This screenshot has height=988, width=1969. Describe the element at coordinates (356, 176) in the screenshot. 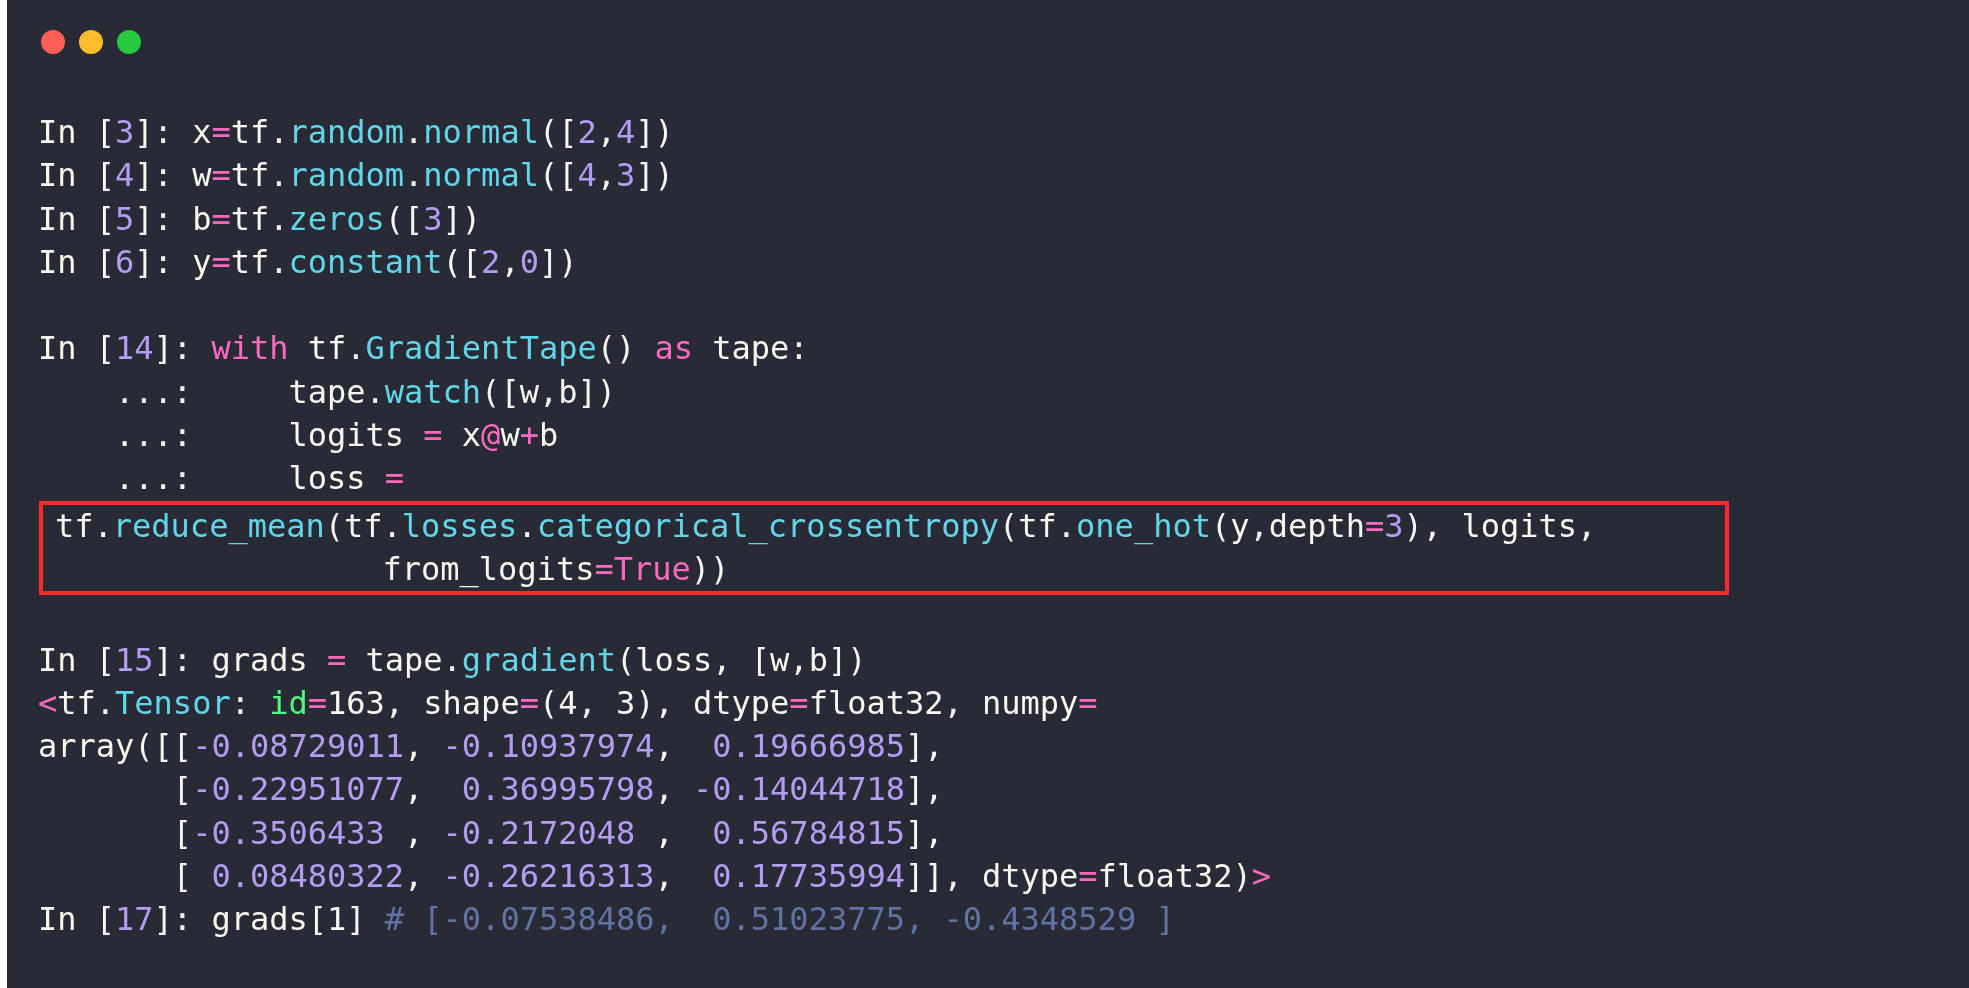

I see `code-line: In [4]: w=tf.random.normal([4,3])` at that location.